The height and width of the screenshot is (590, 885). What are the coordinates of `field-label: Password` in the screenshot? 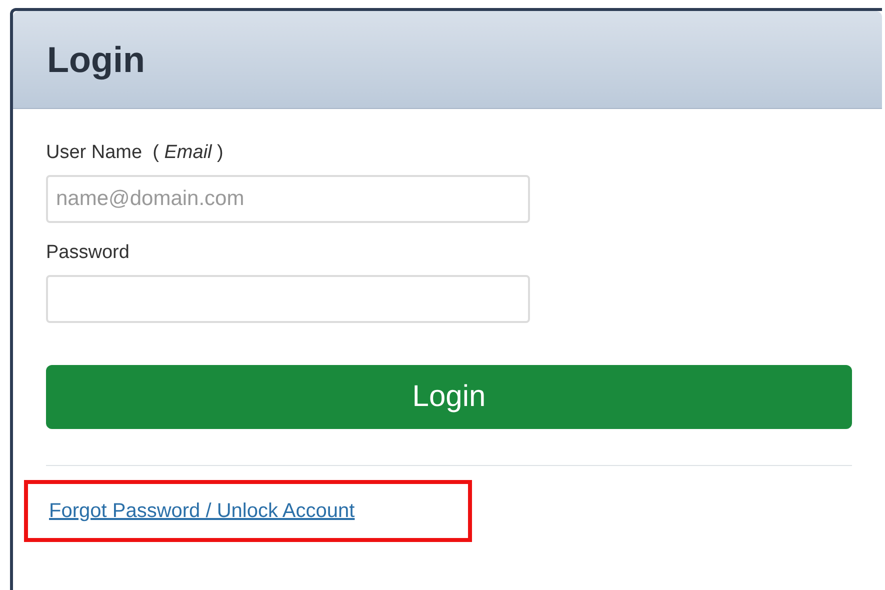 It's located at (88, 252).